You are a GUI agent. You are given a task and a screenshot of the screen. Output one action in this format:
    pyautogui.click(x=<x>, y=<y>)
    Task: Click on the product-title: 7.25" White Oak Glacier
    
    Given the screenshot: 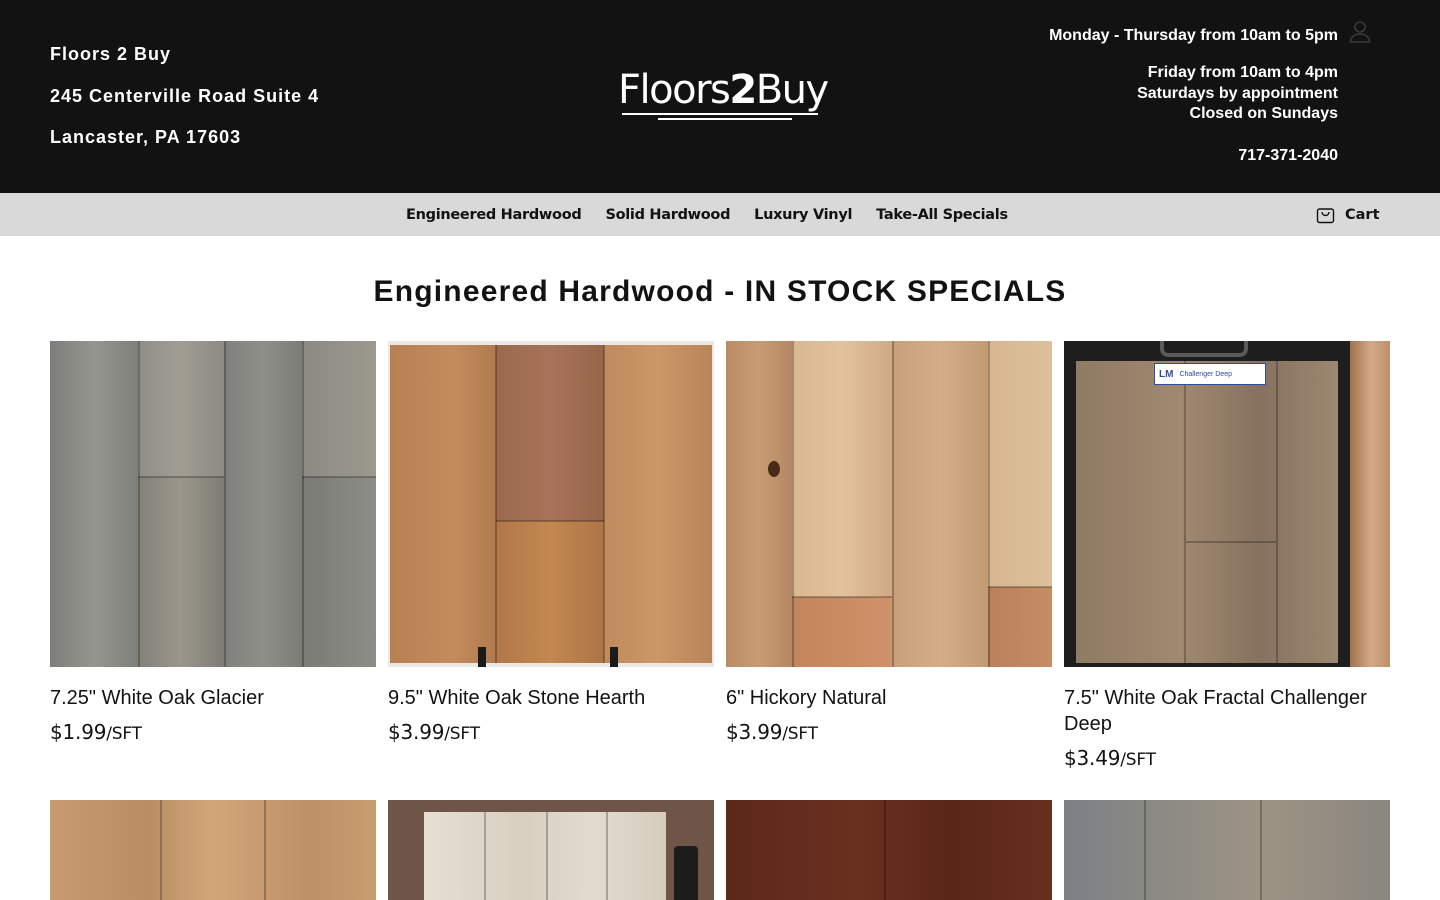 What is the action you would take?
    pyautogui.click(x=213, y=698)
    